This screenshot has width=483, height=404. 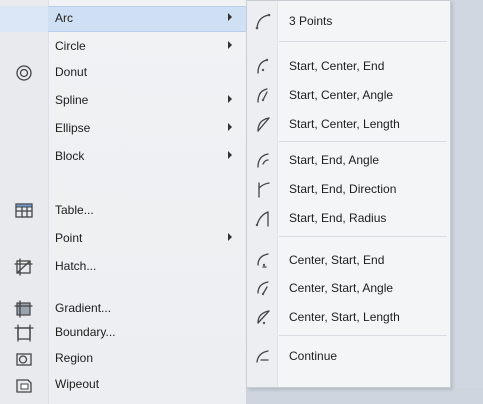 What do you see at coordinates (467, 202) in the screenshot?
I see `background-area` at bounding box center [467, 202].